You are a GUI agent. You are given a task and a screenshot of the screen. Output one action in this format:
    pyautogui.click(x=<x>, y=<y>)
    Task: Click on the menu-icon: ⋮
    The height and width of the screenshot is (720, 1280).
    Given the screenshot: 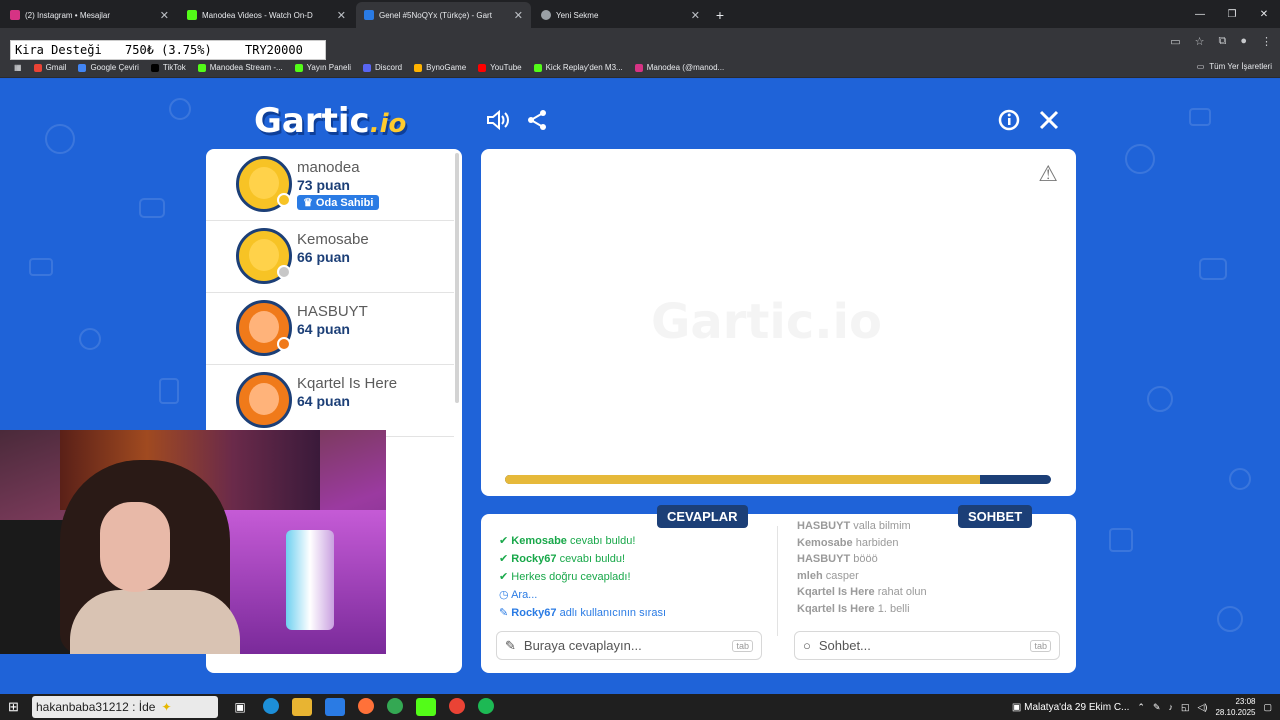 What is the action you would take?
    pyautogui.click(x=1266, y=41)
    